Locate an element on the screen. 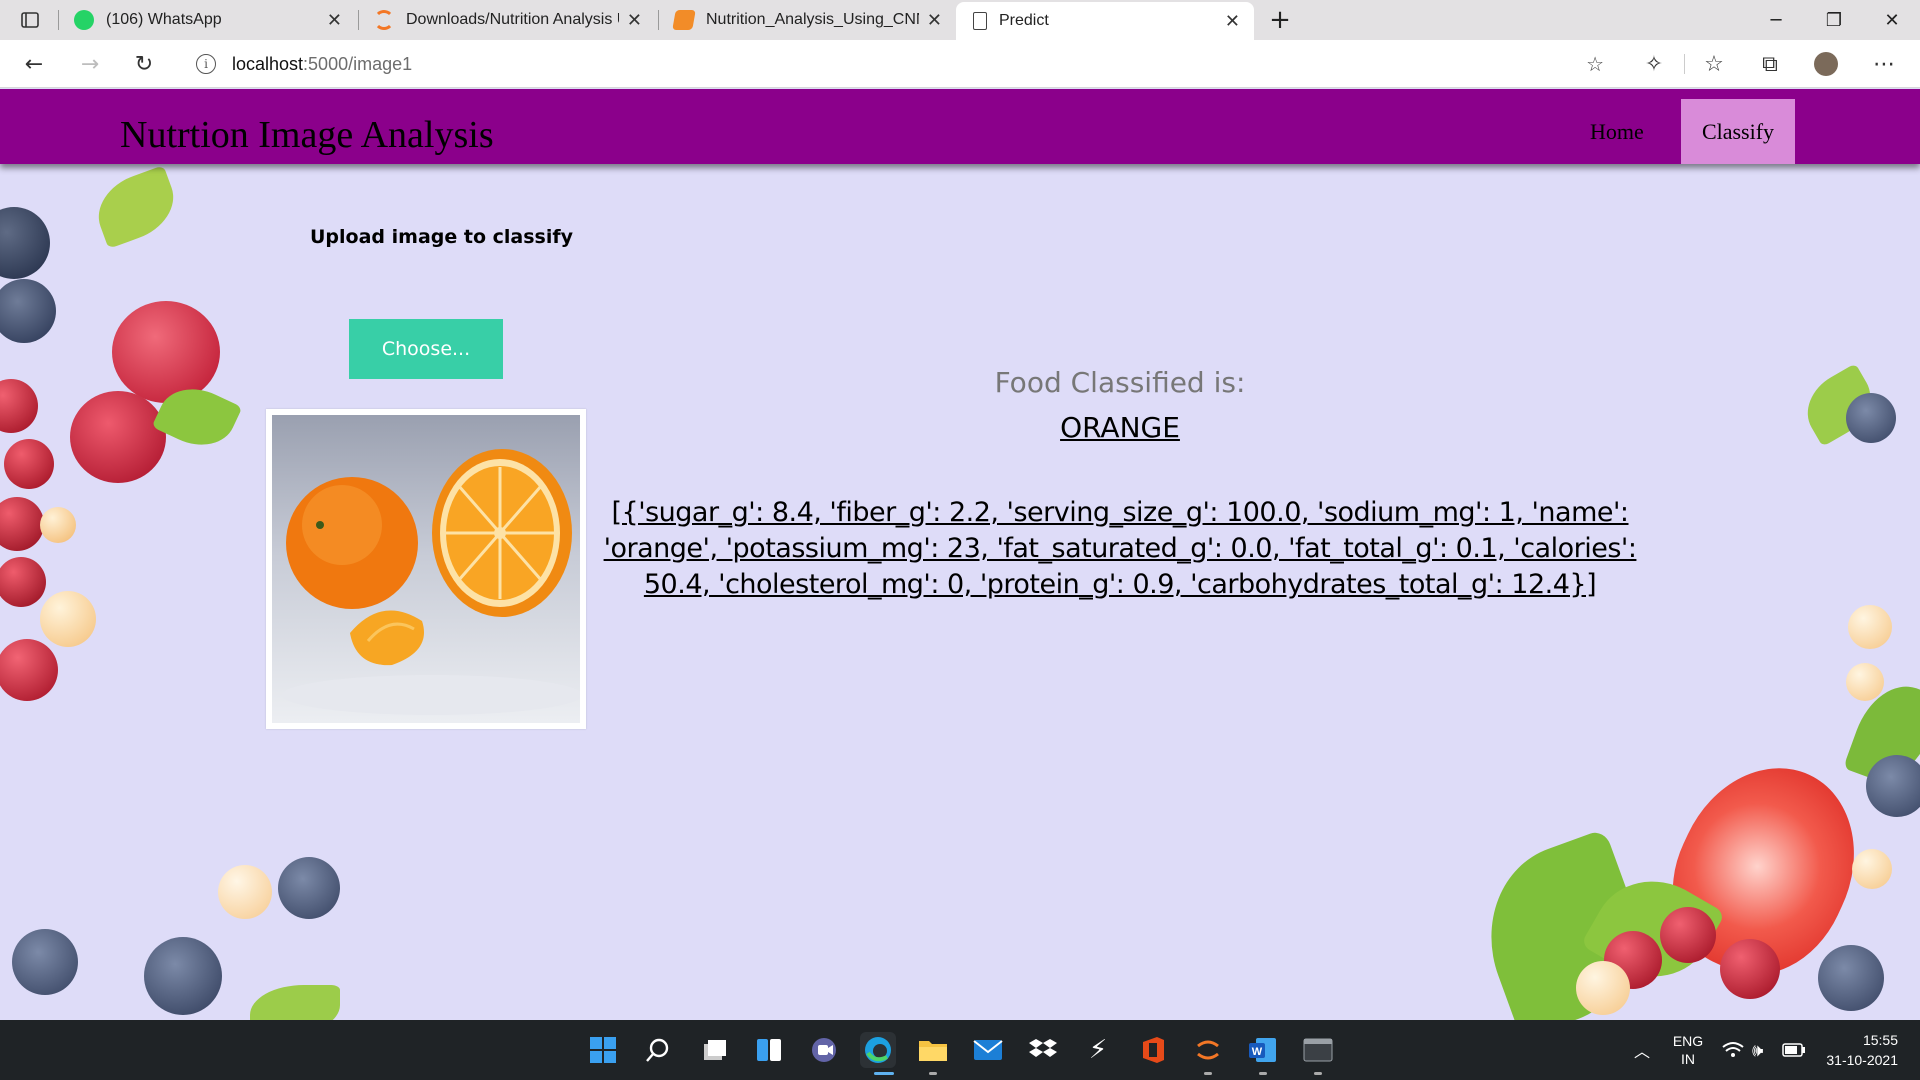 Image resolution: width=1920 pixels, height=1080 pixels. profile-avatar is located at coordinates (1826, 64).